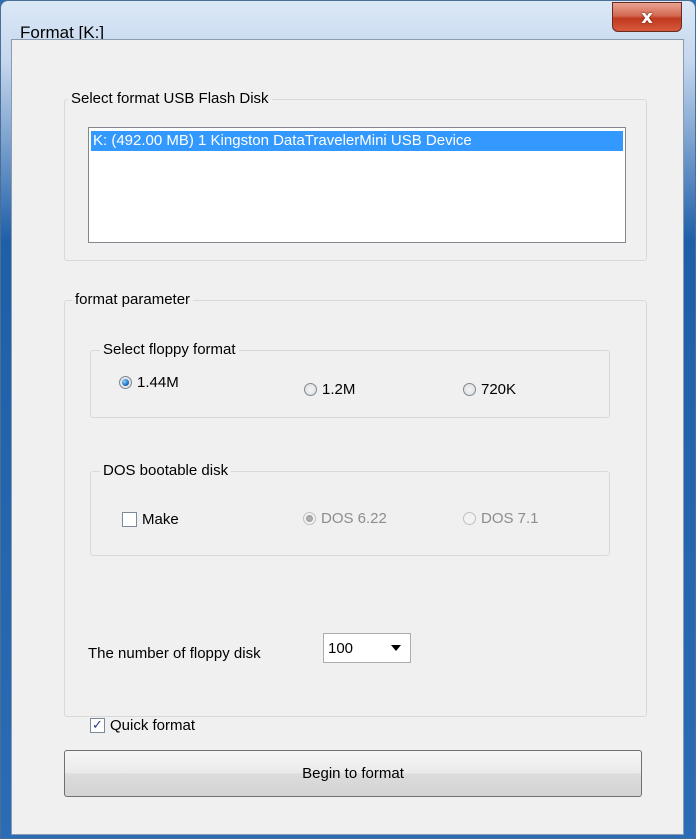  What do you see at coordinates (97, 725) in the screenshot?
I see `check-icon: ✓` at bounding box center [97, 725].